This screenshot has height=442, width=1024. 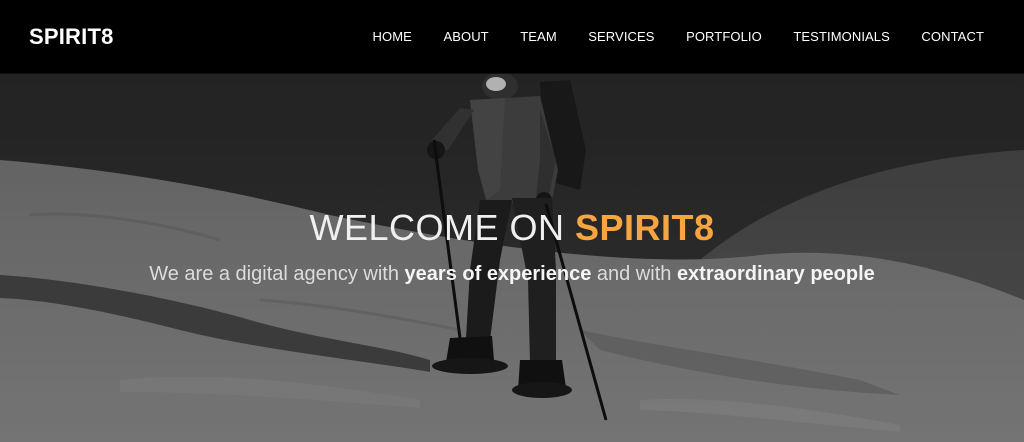 I want to click on nav-item-about: ABOUT, so click(x=450, y=36).